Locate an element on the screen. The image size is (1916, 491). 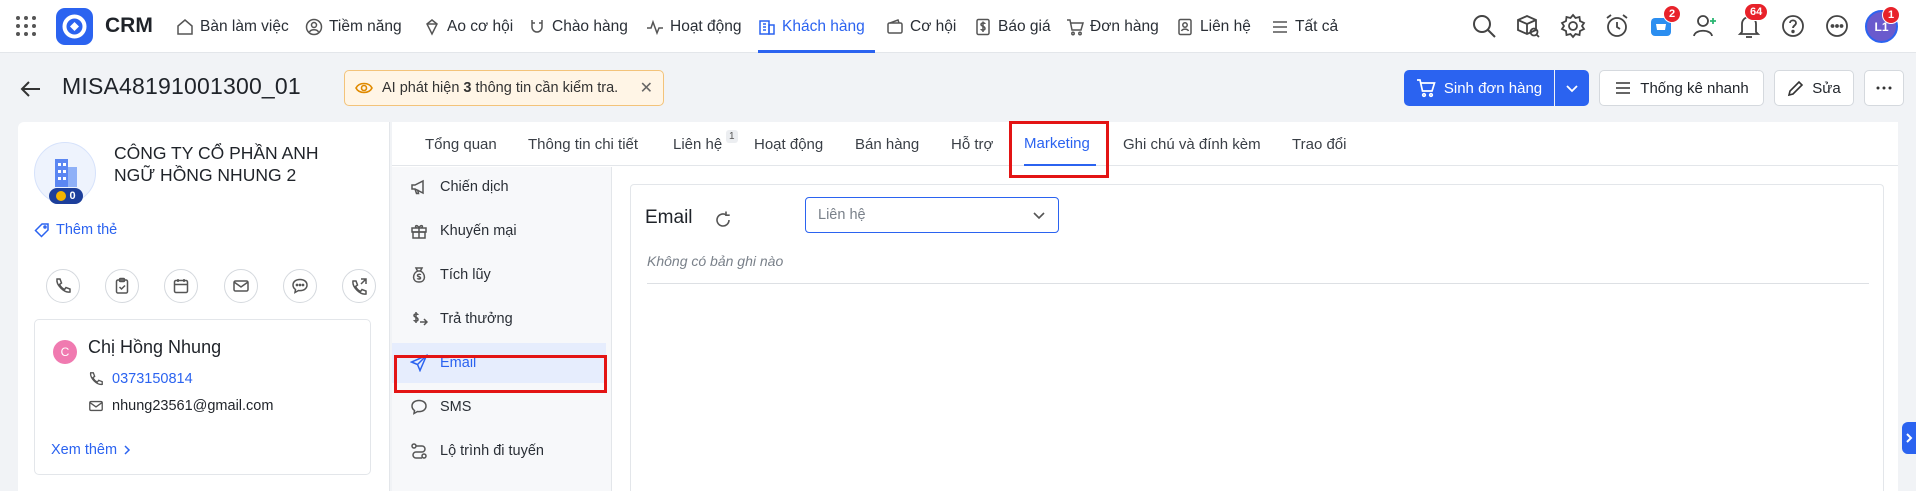
nav-item-all: Tất cả is located at coordinates (1304, 26).